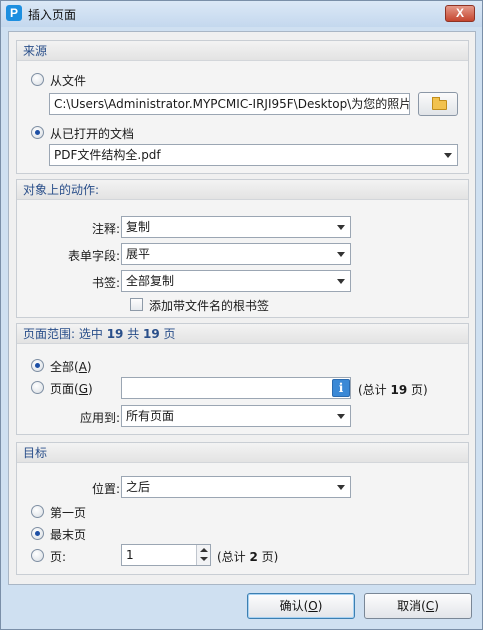 This screenshot has width=483, height=630. I want to click on from-file-radio, so click(37, 79).